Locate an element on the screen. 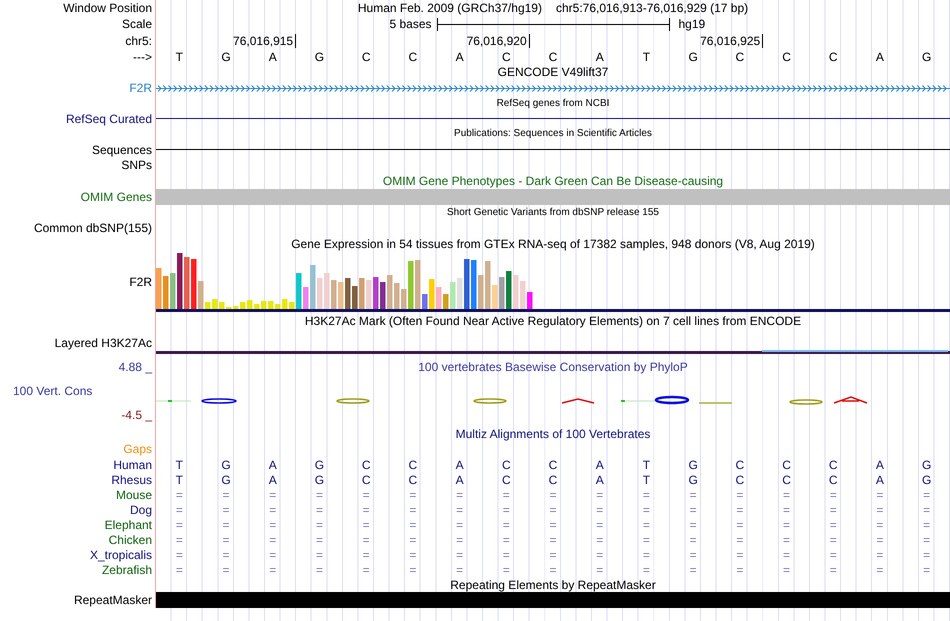 The image size is (950, 621). row-label: chr5: is located at coordinates (138, 40).